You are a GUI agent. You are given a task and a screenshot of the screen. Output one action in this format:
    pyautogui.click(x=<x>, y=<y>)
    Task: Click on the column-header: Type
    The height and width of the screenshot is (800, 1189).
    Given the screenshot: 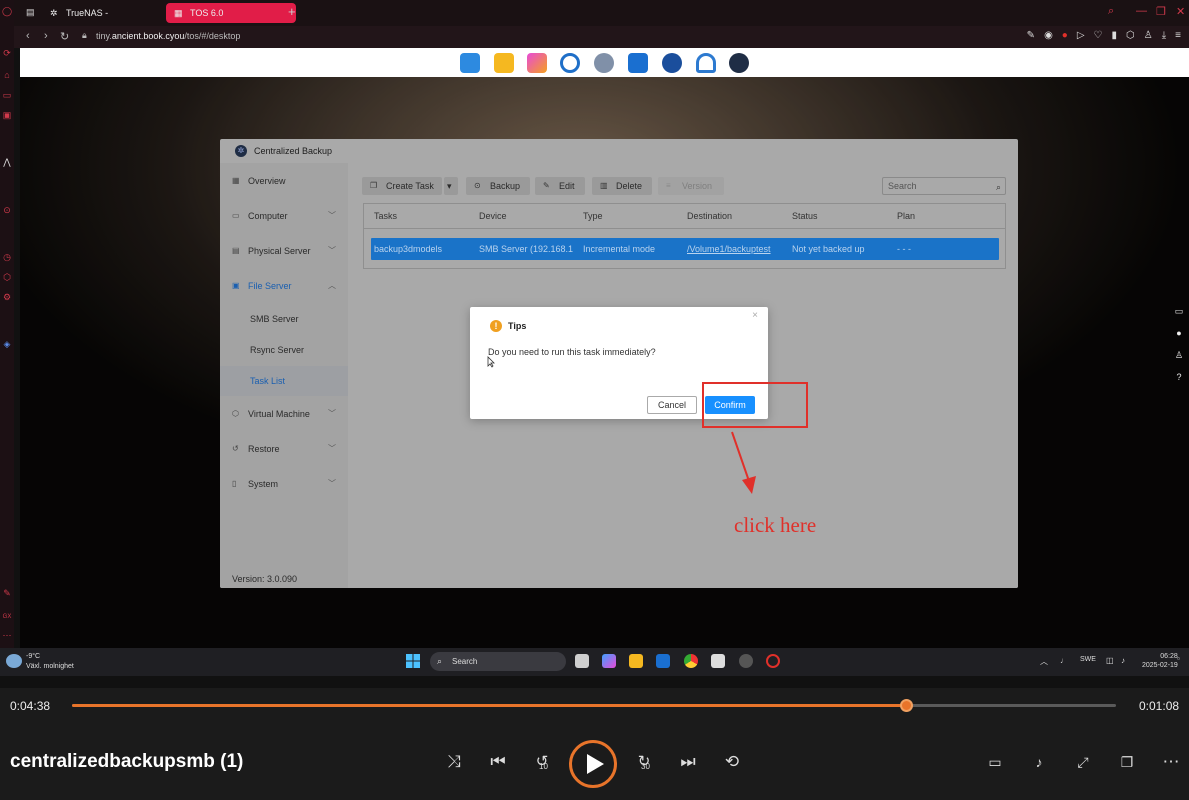 What is the action you would take?
    pyautogui.click(x=593, y=216)
    